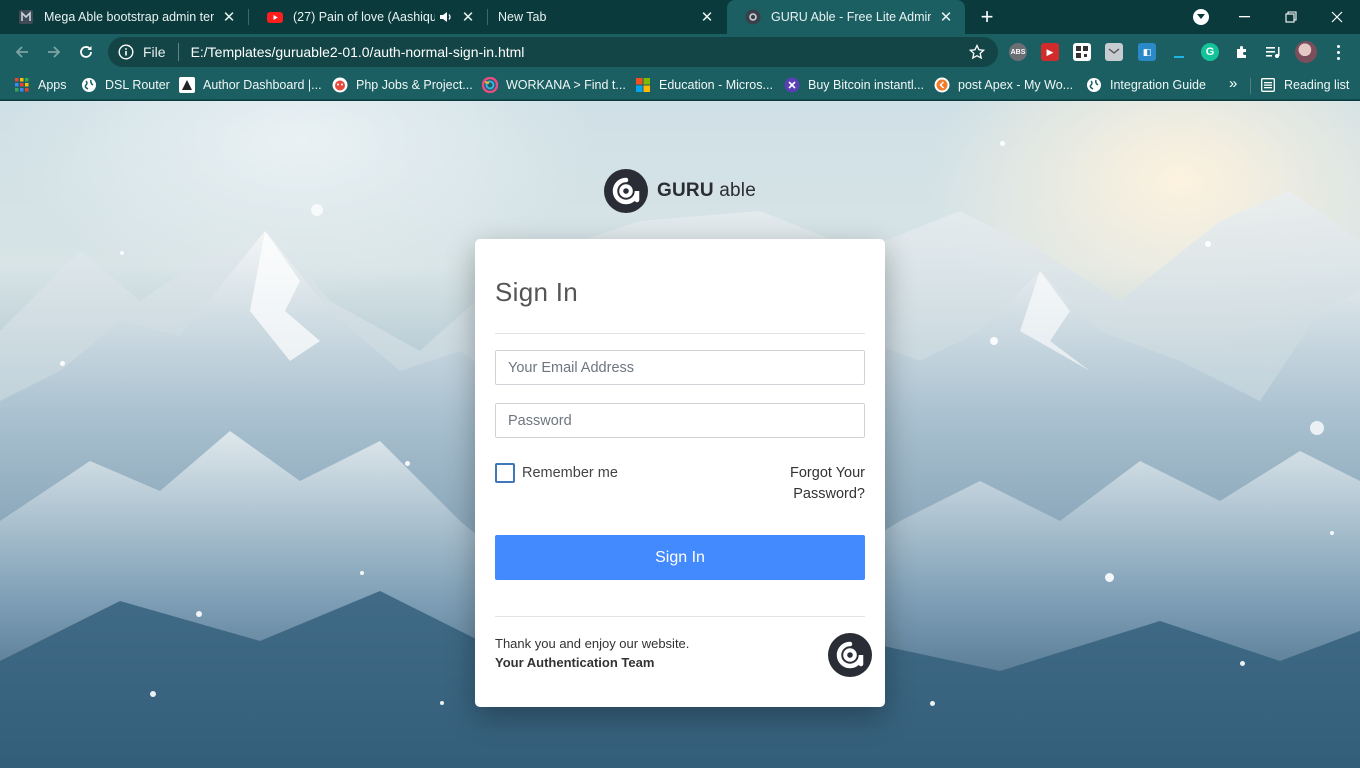 This screenshot has height=768, width=1360. What do you see at coordinates (129, 17) in the screenshot?
I see `tab-title: Mega Able bootstrap admin tem` at bounding box center [129, 17].